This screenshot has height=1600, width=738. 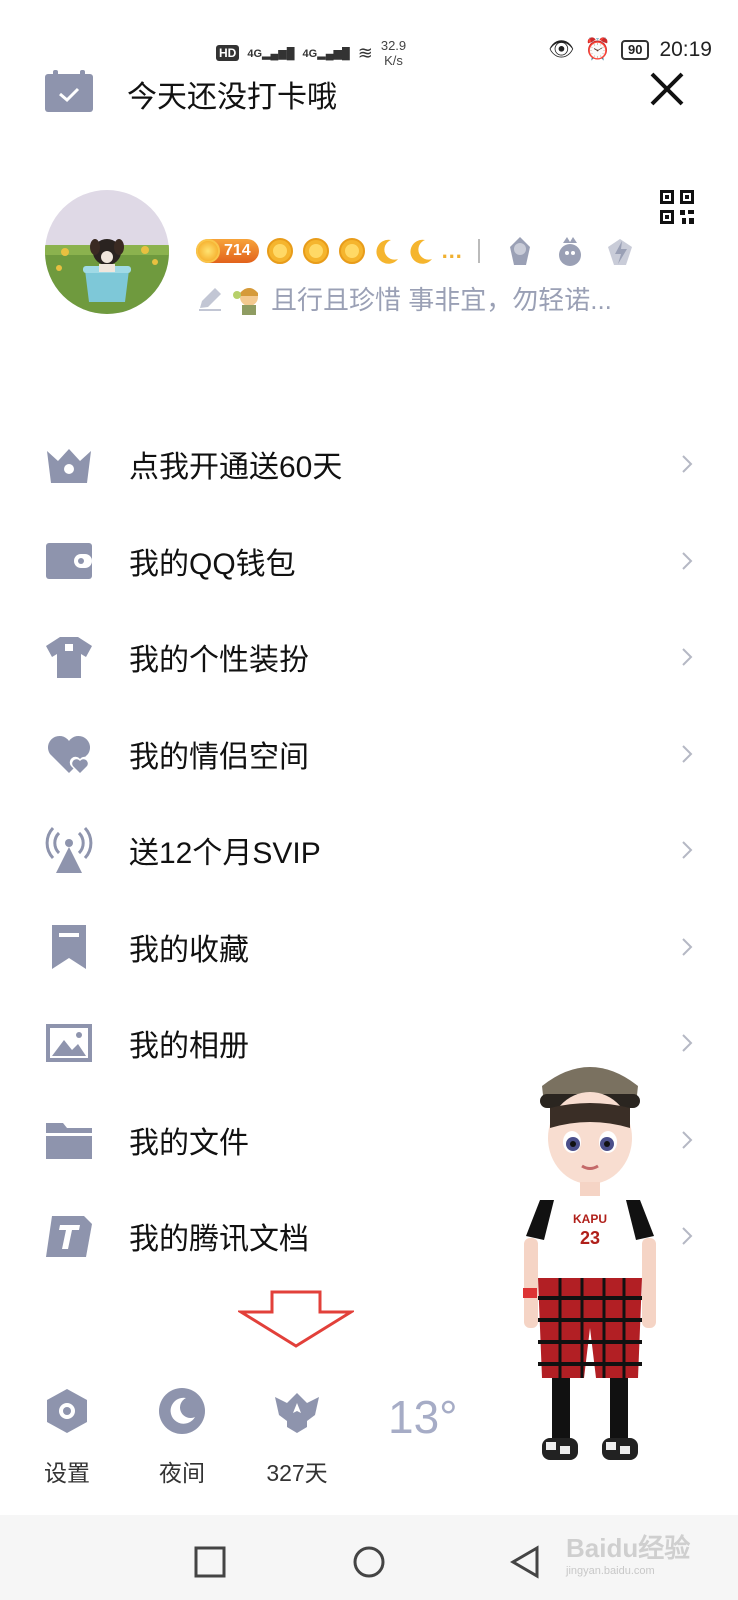 What do you see at coordinates (369, 464) in the screenshot?
I see `menu-item-vip: 点我开通送60天` at bounding box center [369, 464].